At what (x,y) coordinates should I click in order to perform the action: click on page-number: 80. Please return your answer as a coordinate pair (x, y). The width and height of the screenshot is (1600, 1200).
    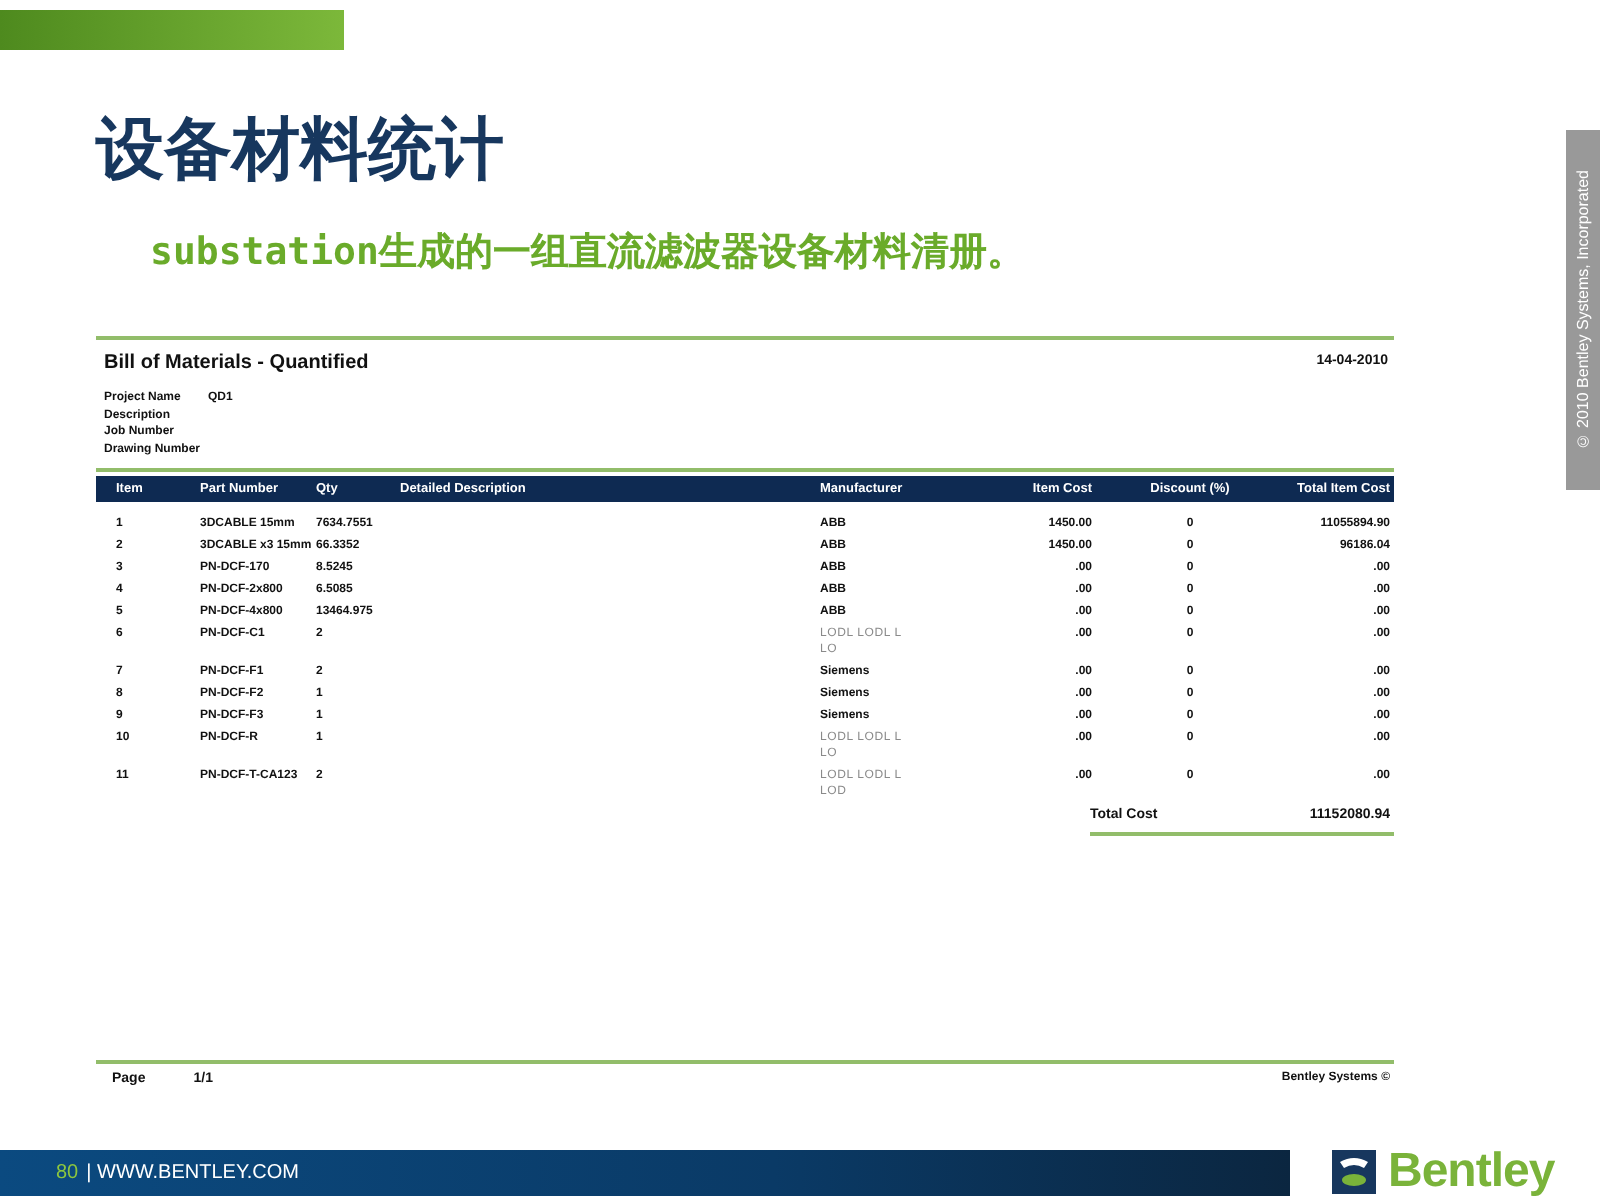
    Looking at the image, I should click on (67, 1172).